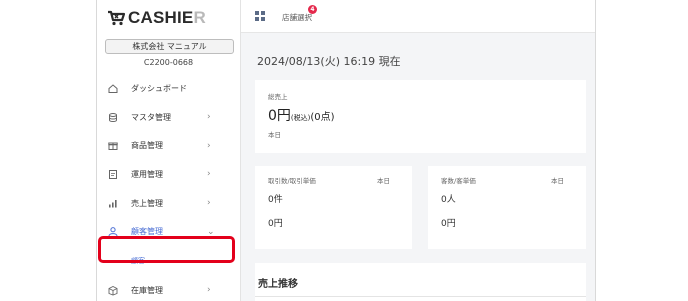 The image size is (688, 301). What do you see at coordinates (147, 146) in the screenshot?
I see `sidebar-item-label: 商品管理` at bounding box center [147, 146].